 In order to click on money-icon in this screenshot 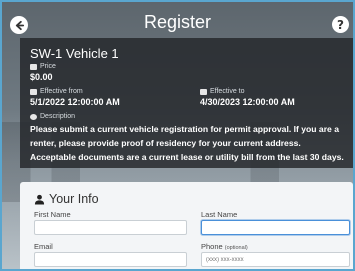, I will do `click(33, 66)`.